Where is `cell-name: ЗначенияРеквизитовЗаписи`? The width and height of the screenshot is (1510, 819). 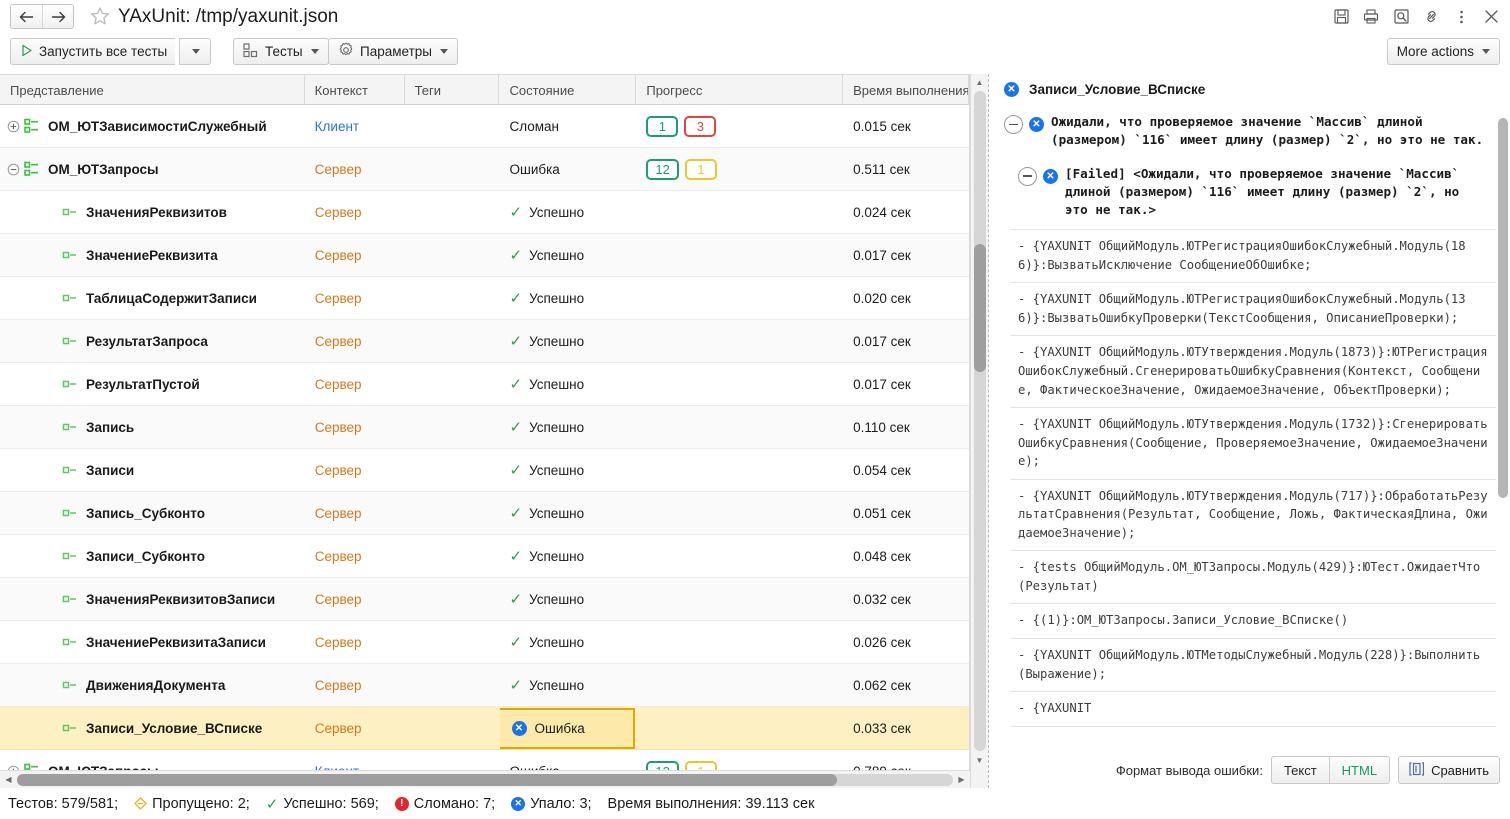 cell-name: ЗначенияРеквизитовЗаписи is located at coordinates (152, 599).